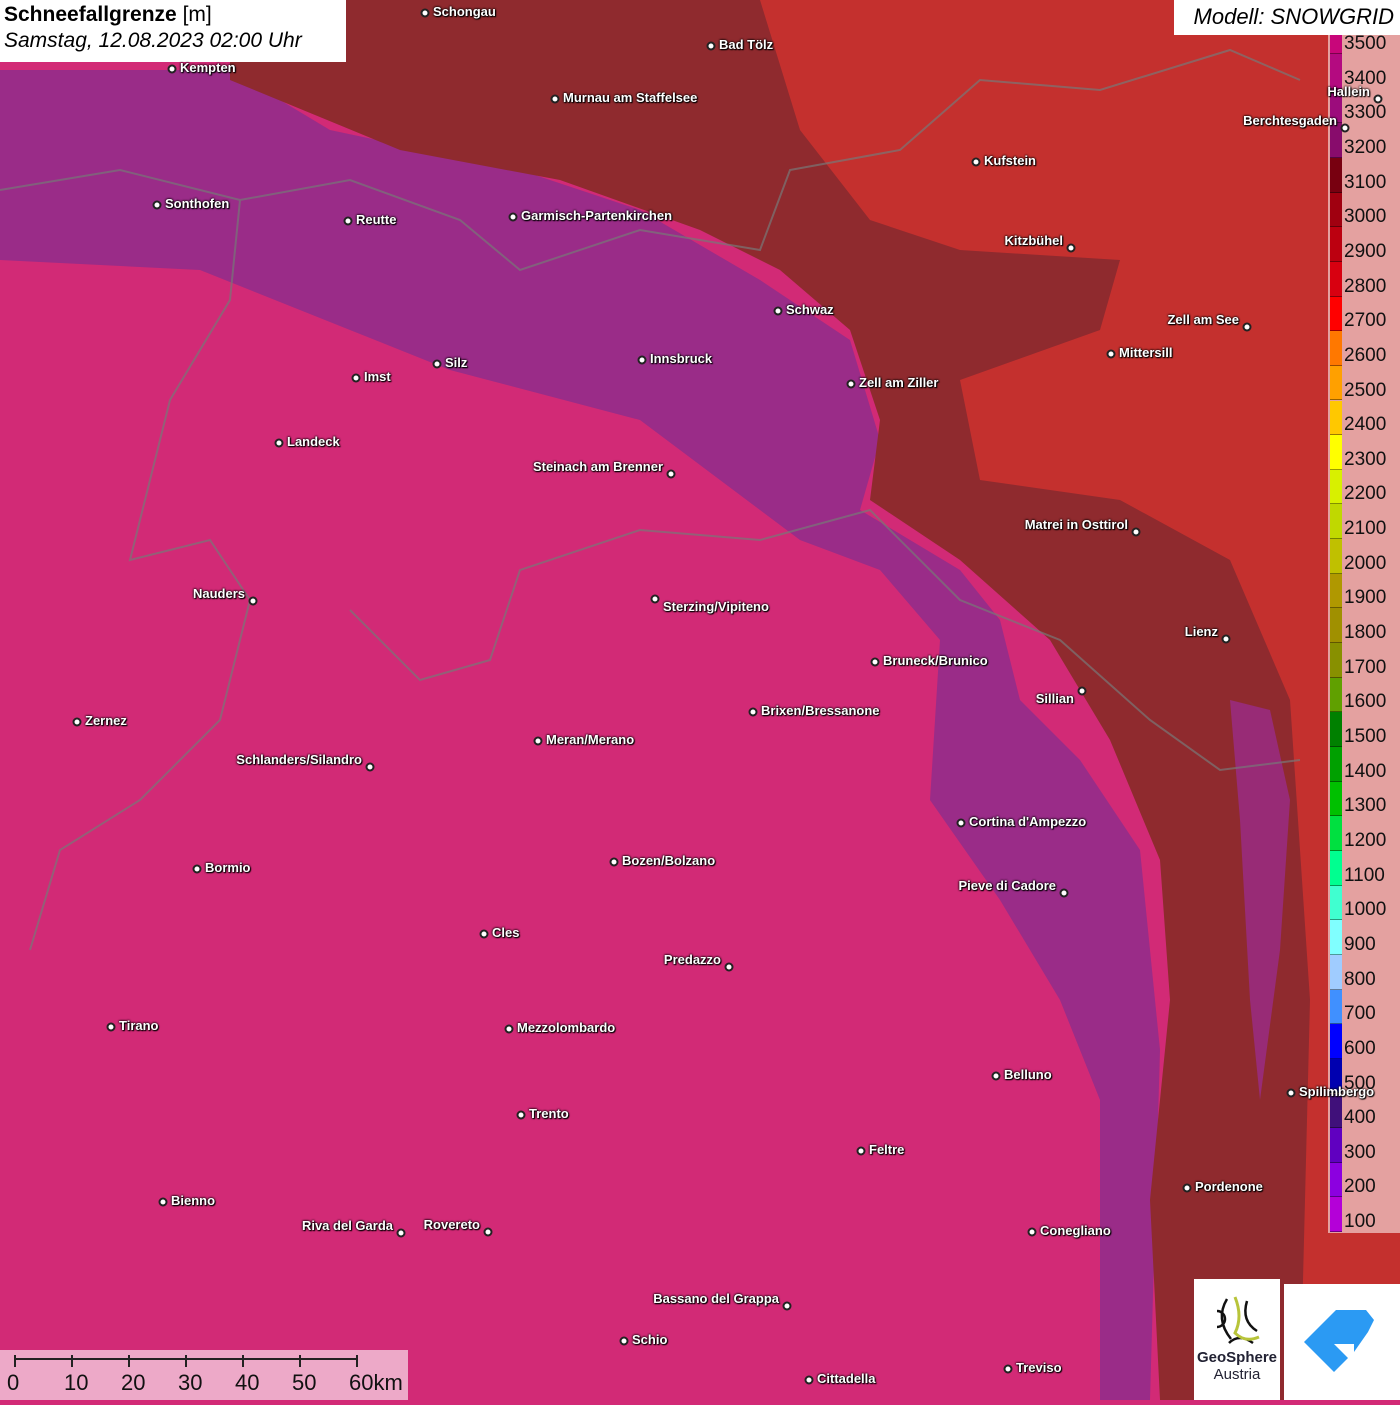 Image resolution: width=1400 pixels, height=1405 pixels. What do you see at coordinates (347, 1225) in the screenshot?
I see `city-label: Riva del Garda` at bounding box center [347, 1225].